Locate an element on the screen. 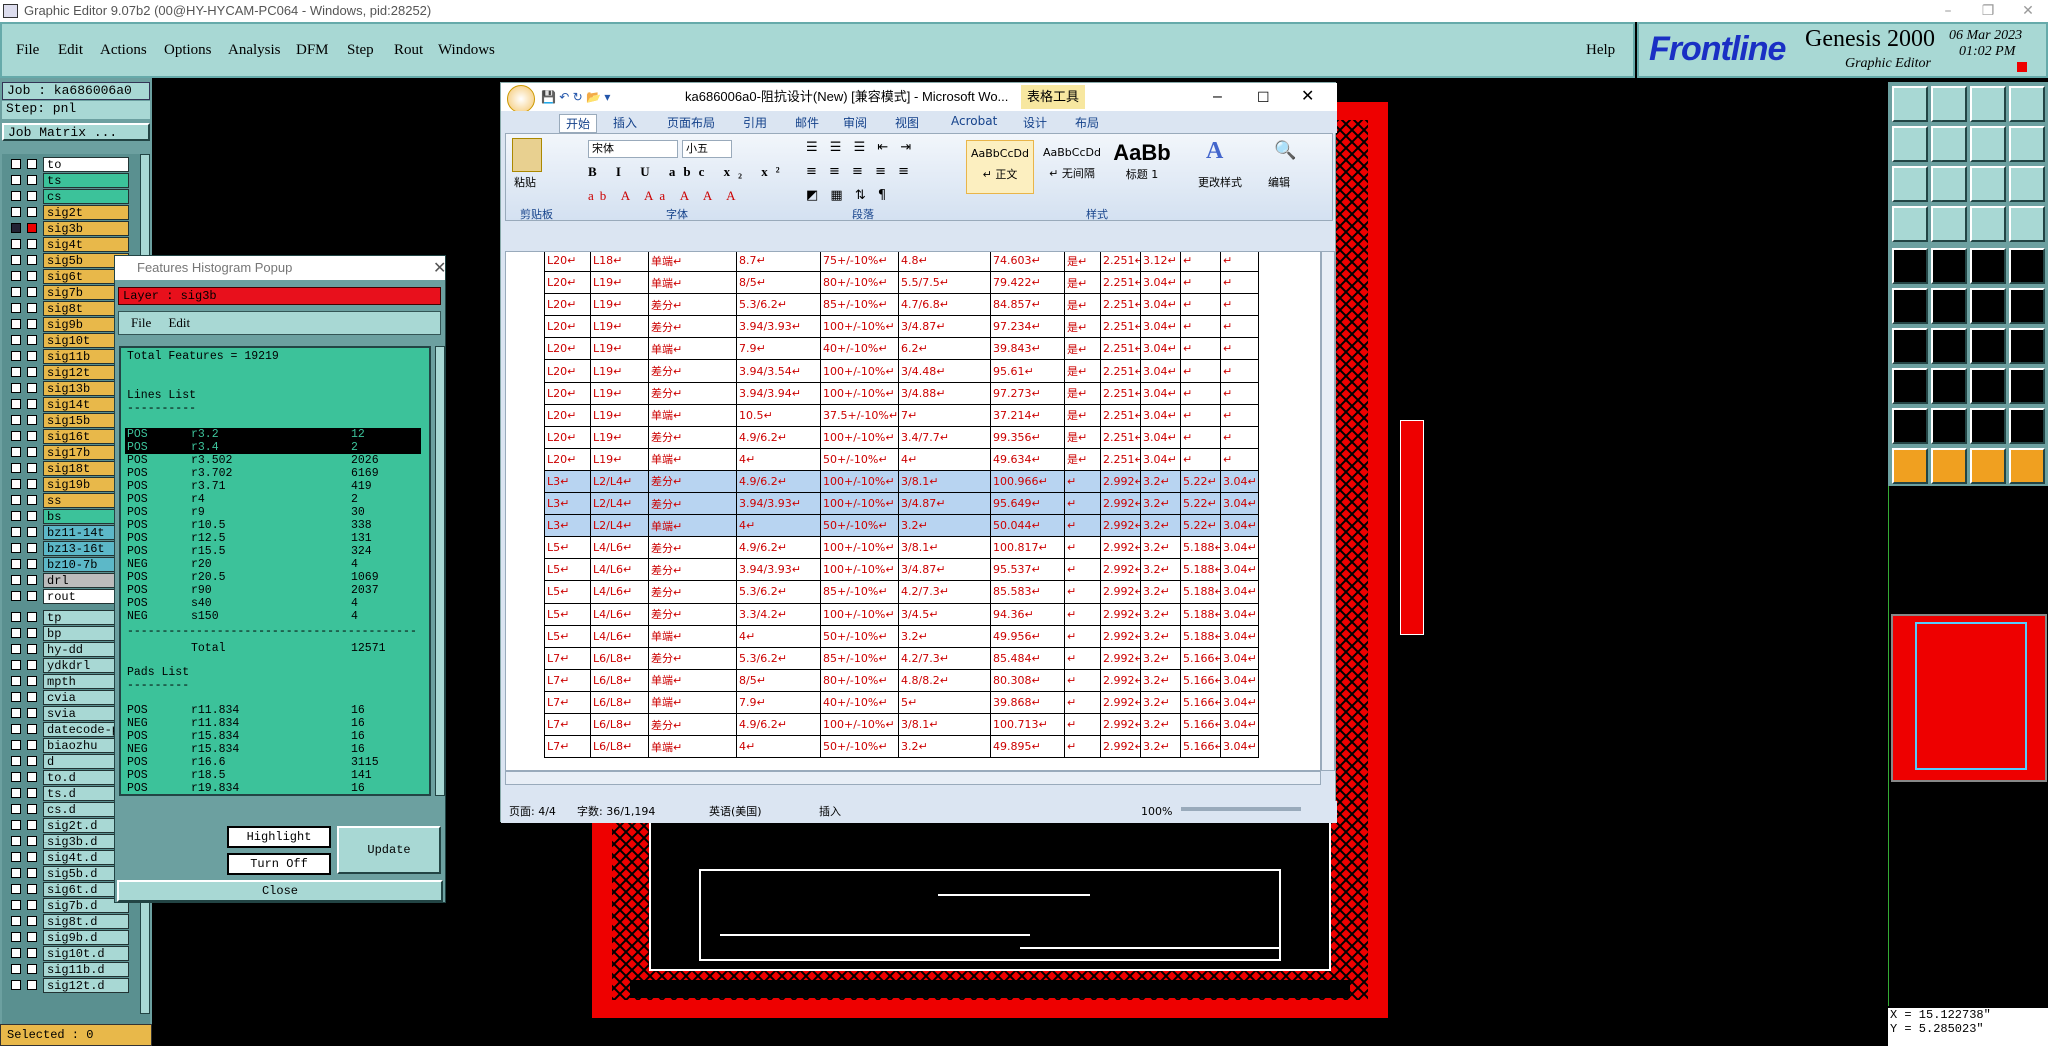 This screenshot has height=1046, width=2048. layer-row: sig11b is located at coordinates (68, 356).